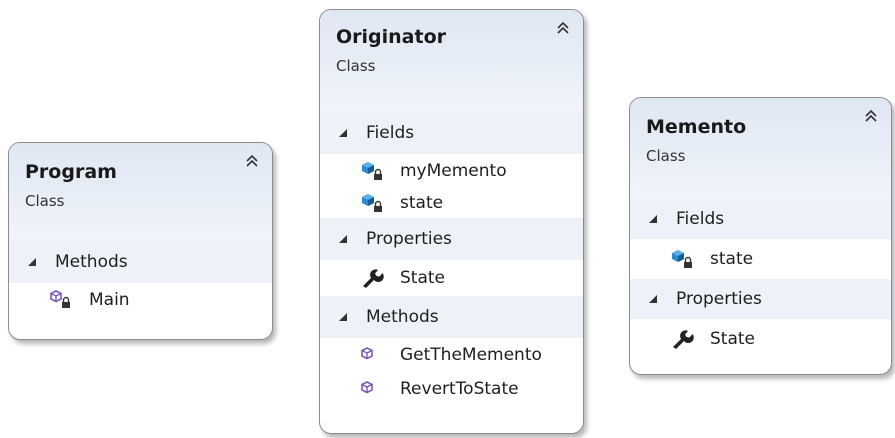 The width and height of the screenshot is (895, 438). I want to click on member-method: RevertToState, so click(451, 389).